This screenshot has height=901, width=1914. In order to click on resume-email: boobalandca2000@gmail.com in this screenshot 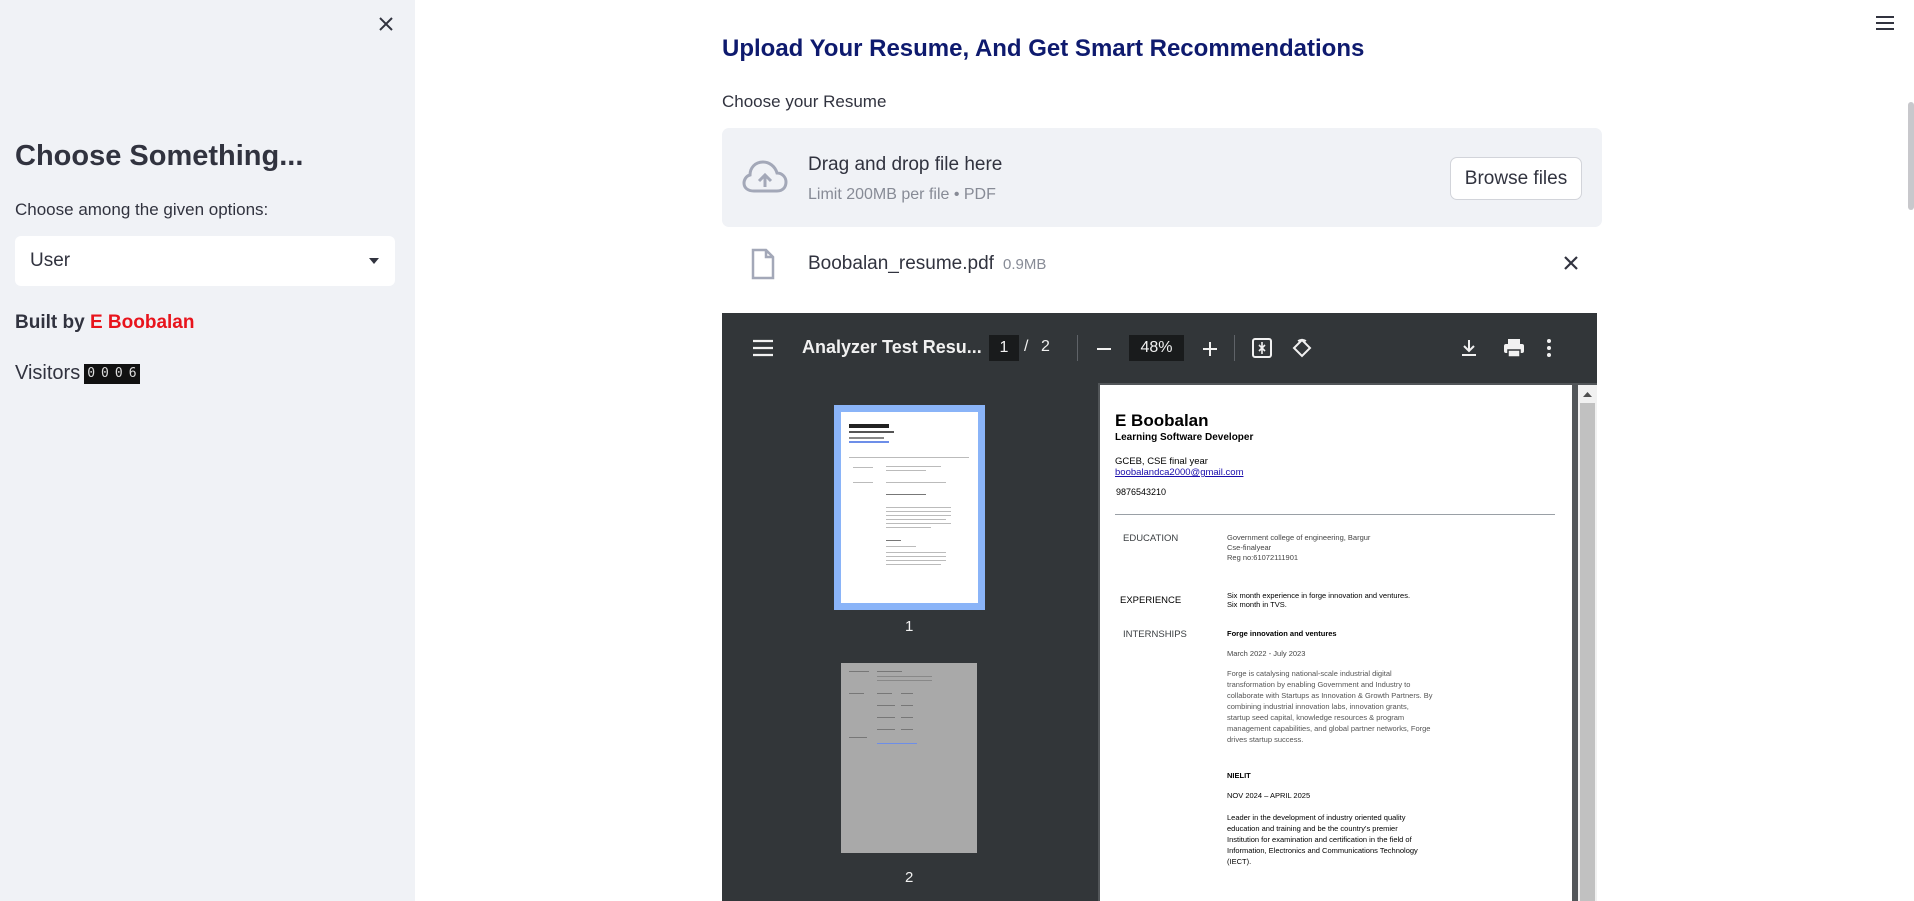, I will do `click(1179, 472)`.